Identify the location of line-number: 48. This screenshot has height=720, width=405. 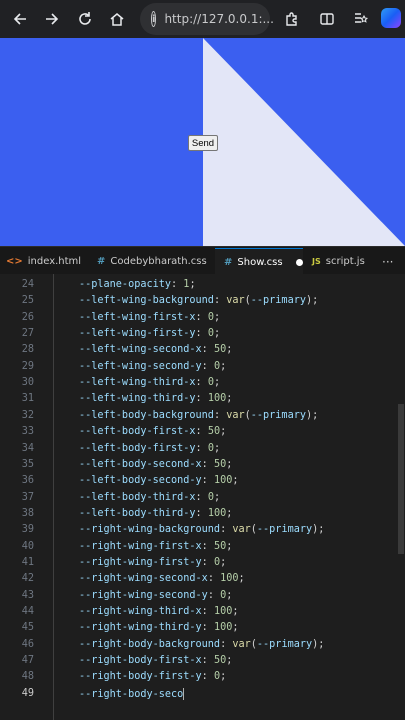
(27, 677).